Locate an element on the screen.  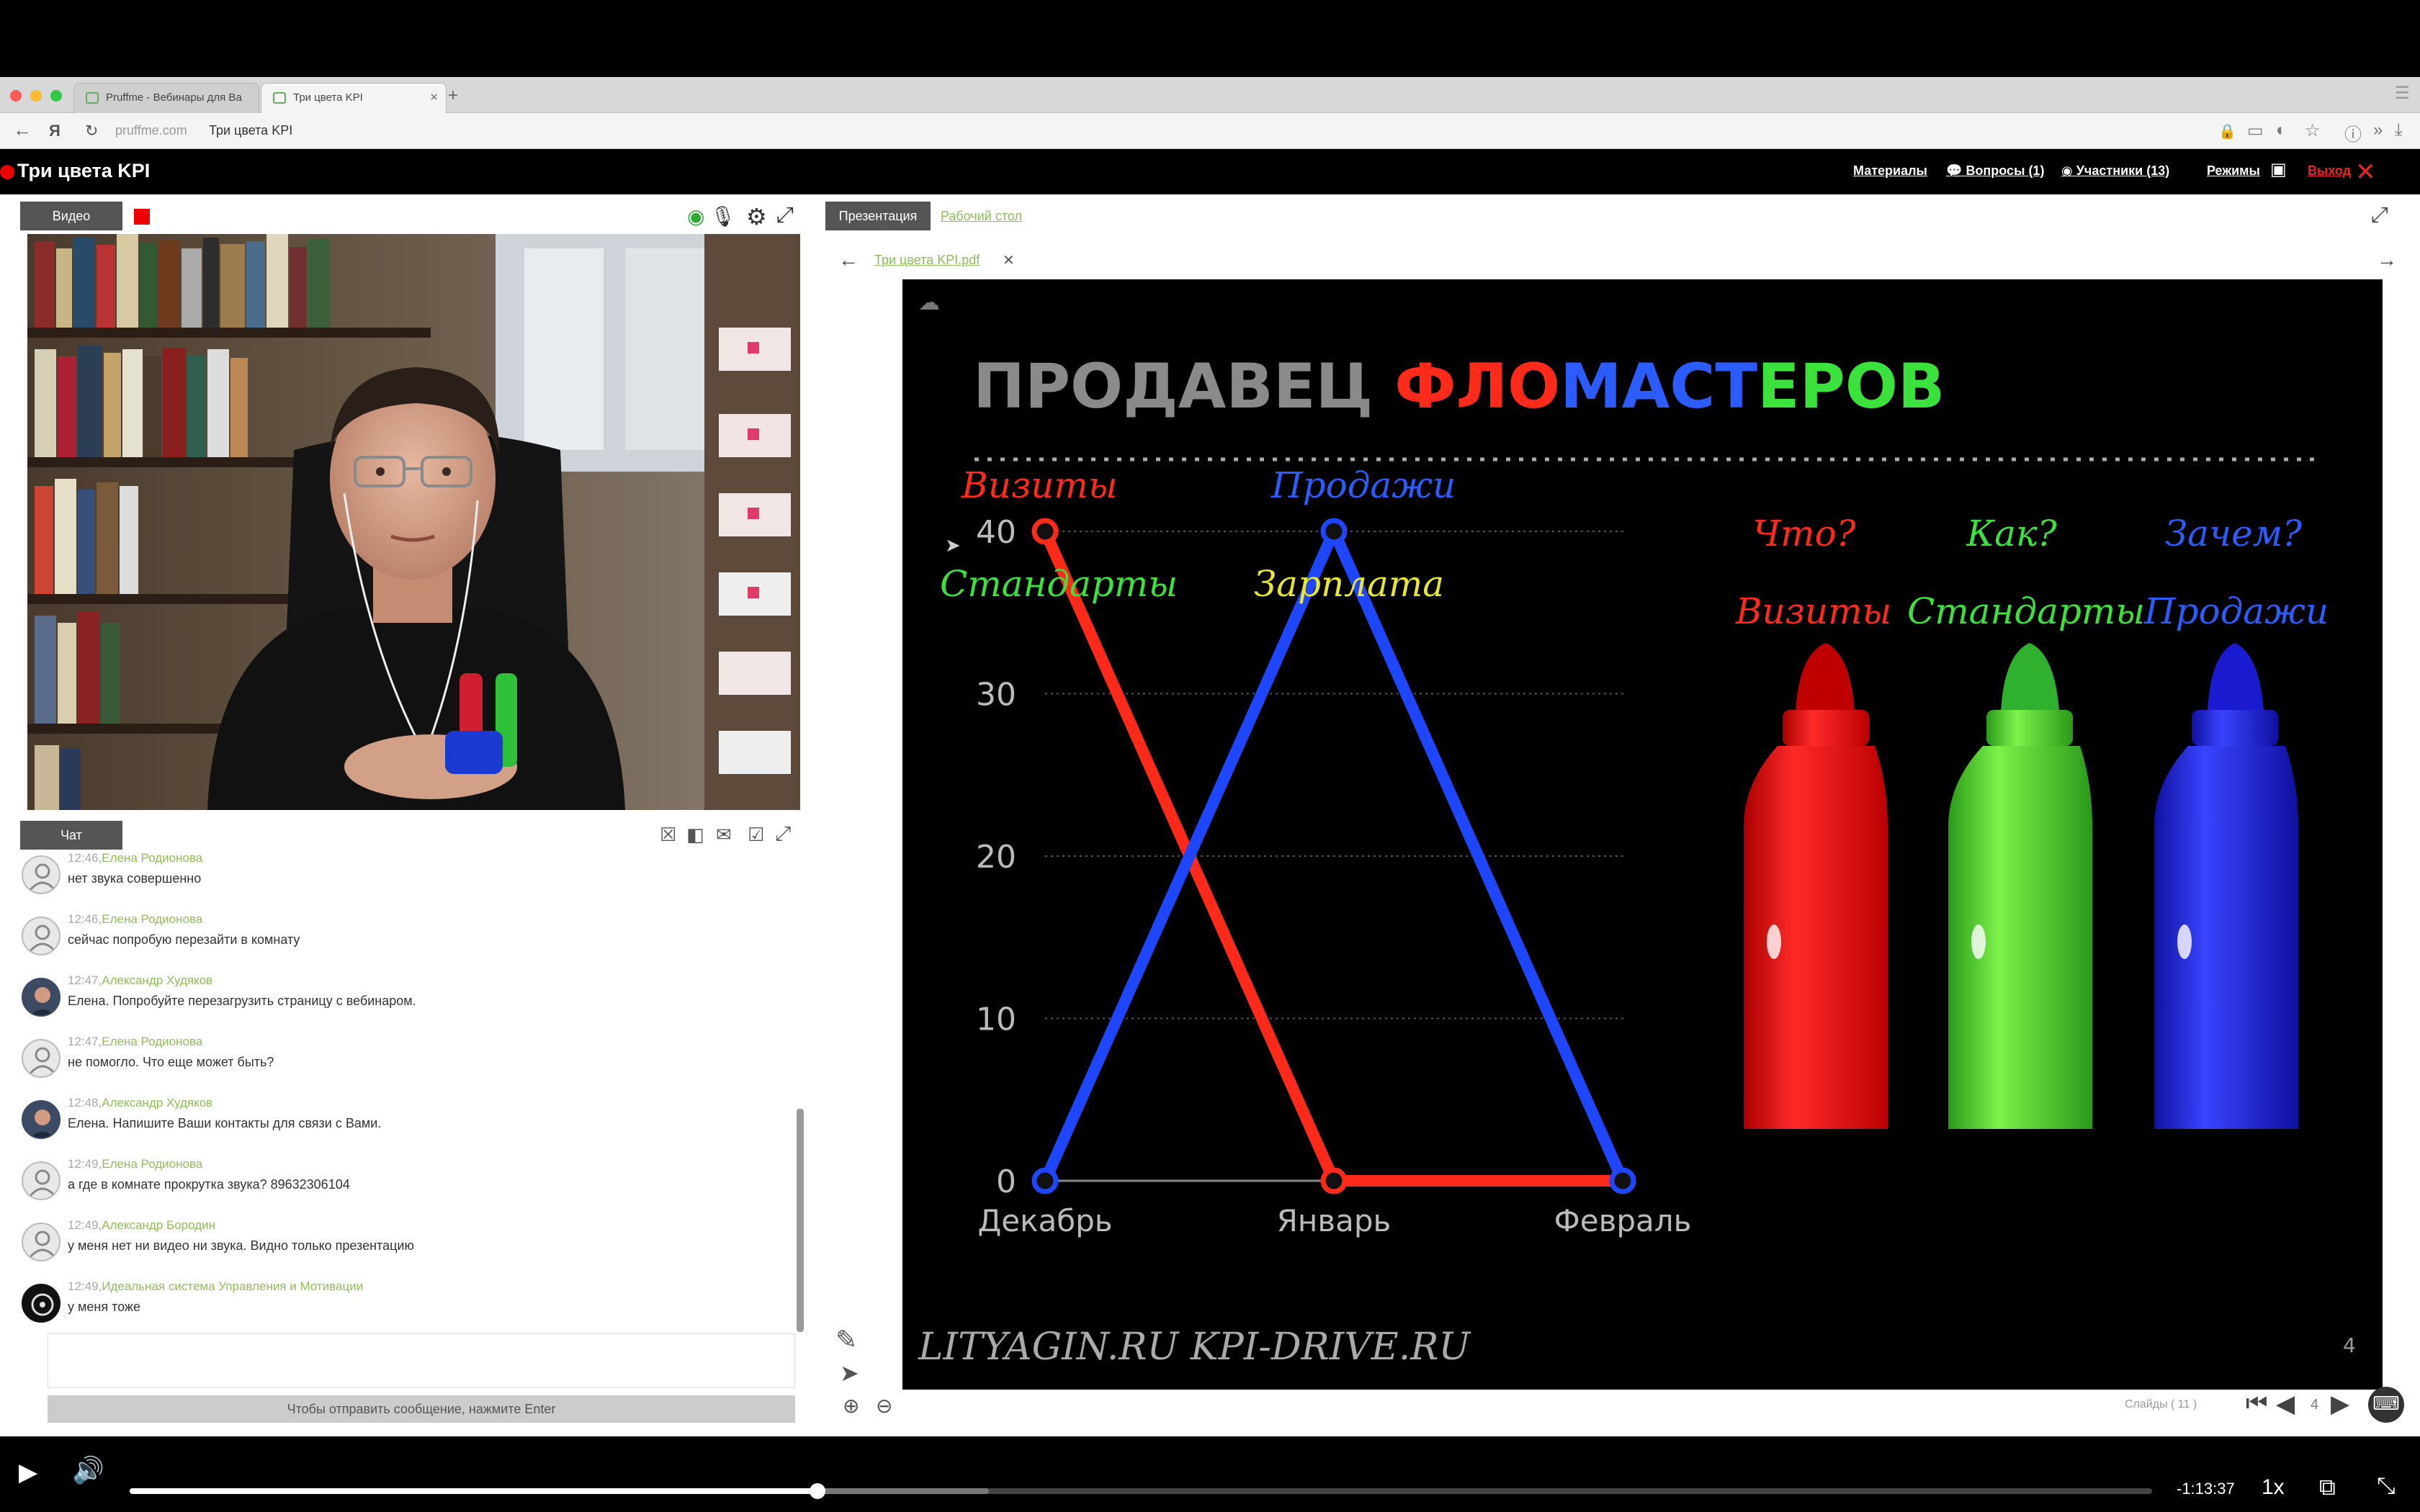
play-icon: ▶ is located at coordinates (28, 1472).